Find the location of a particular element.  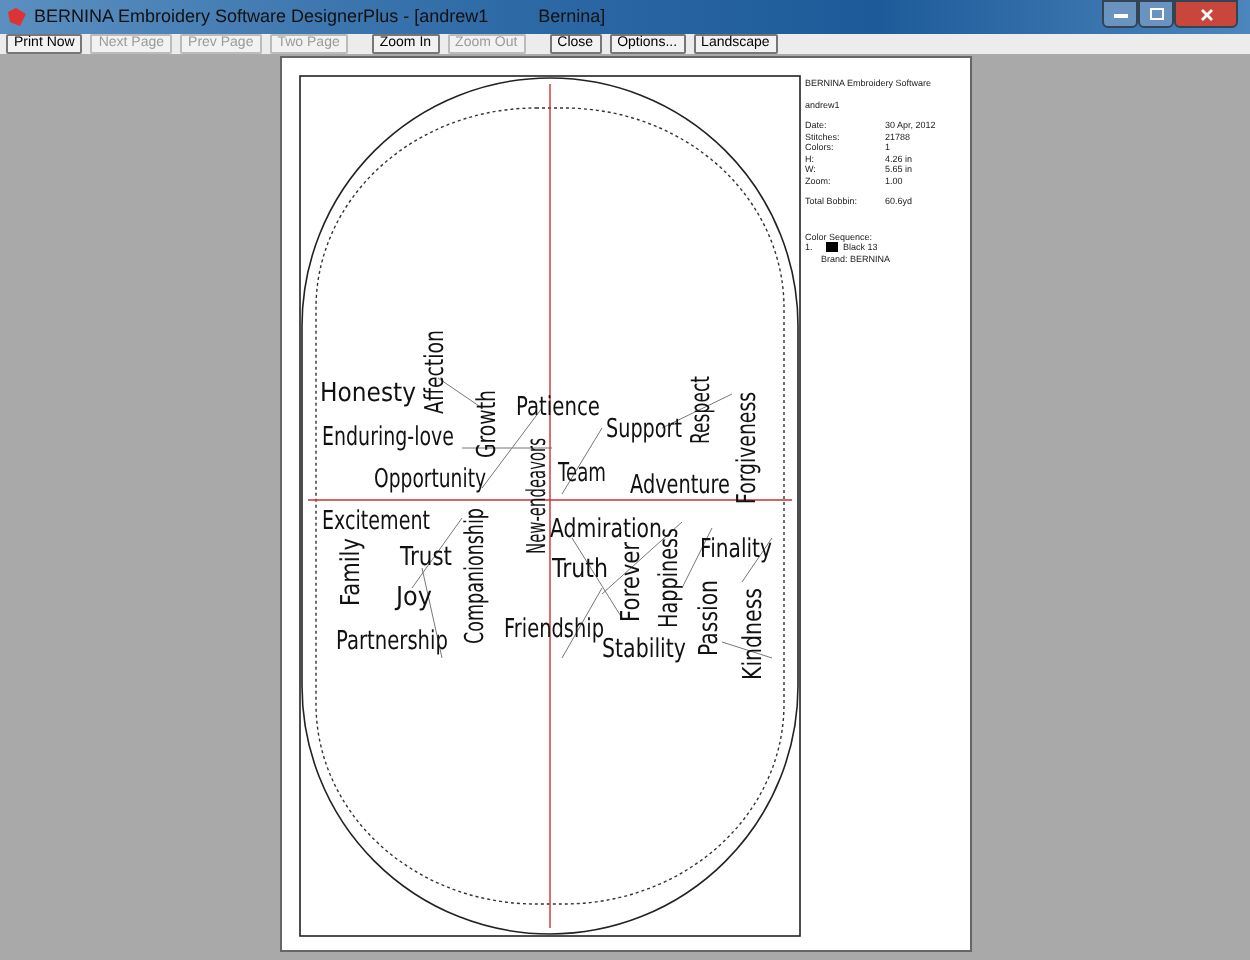

design-word: Team is located at coordinates (591, 474).